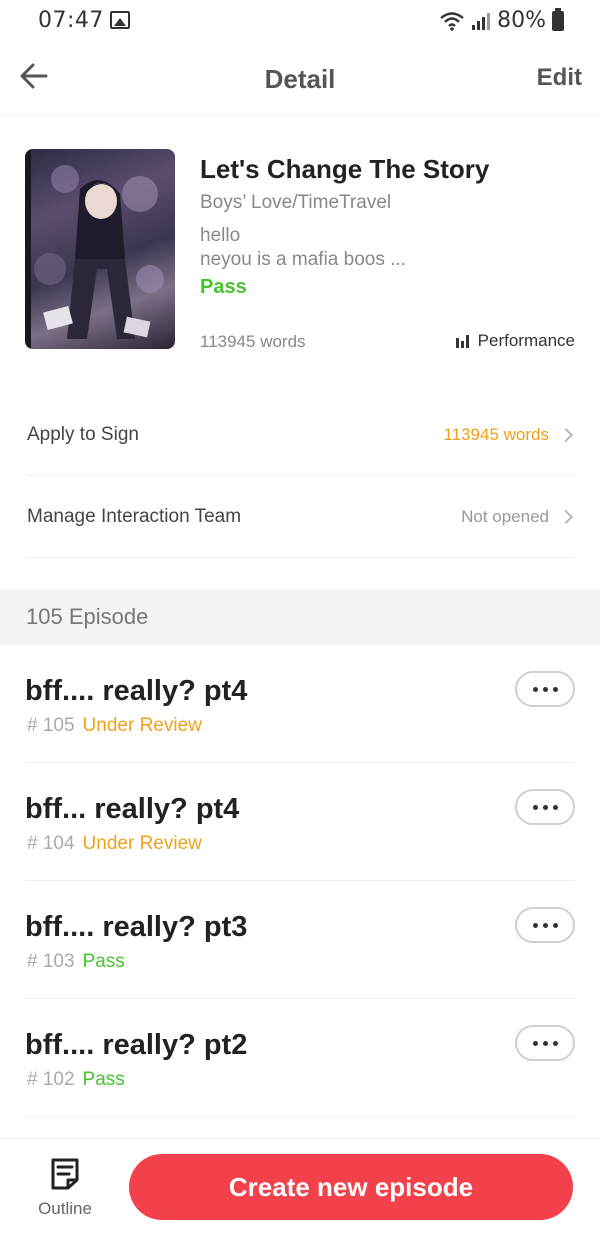 The height and width of the screenshot is (1233, 600). I want to click on episode-number: # 103, so click(51, 961).